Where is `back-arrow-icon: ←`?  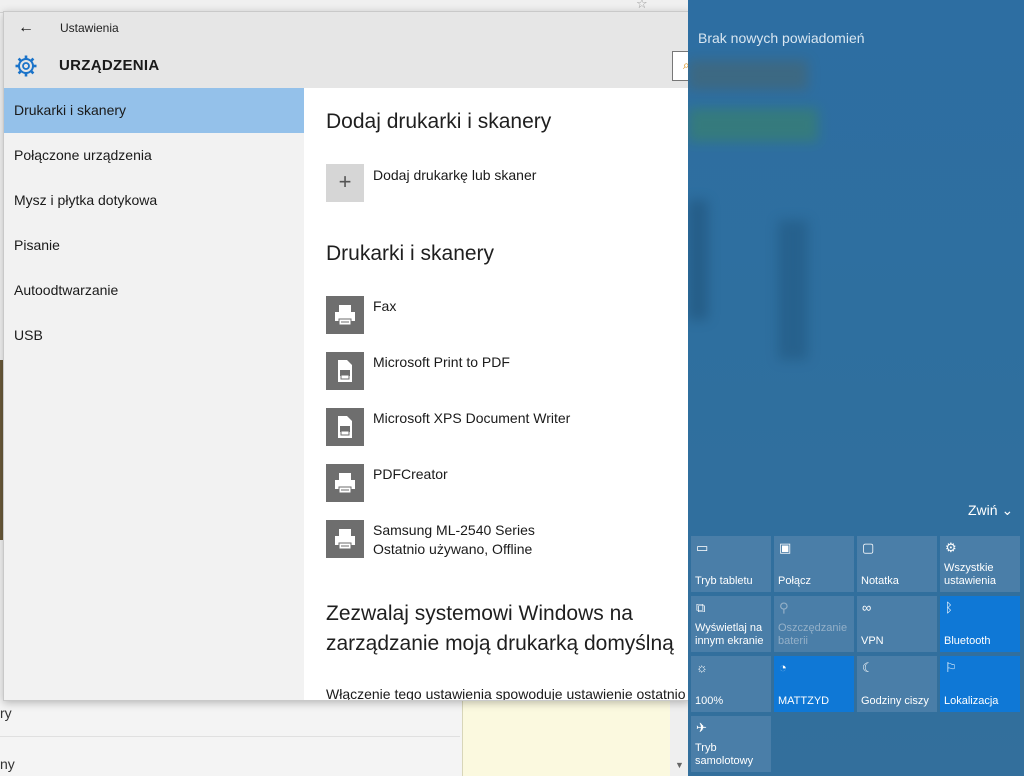
back-arrow-icon: ← is located at coordinates (26, 28).